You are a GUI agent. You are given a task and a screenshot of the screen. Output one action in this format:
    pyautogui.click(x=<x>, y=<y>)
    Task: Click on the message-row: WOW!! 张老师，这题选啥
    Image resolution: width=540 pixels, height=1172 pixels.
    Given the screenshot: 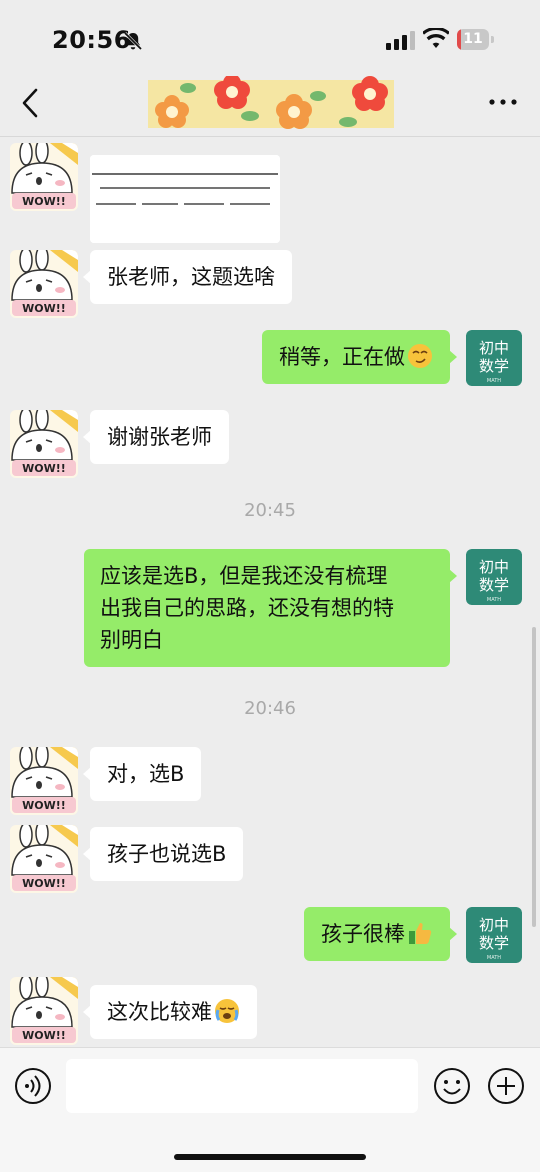 What is the action you would take?
    pyautogui.click(x=270, y=287)
    